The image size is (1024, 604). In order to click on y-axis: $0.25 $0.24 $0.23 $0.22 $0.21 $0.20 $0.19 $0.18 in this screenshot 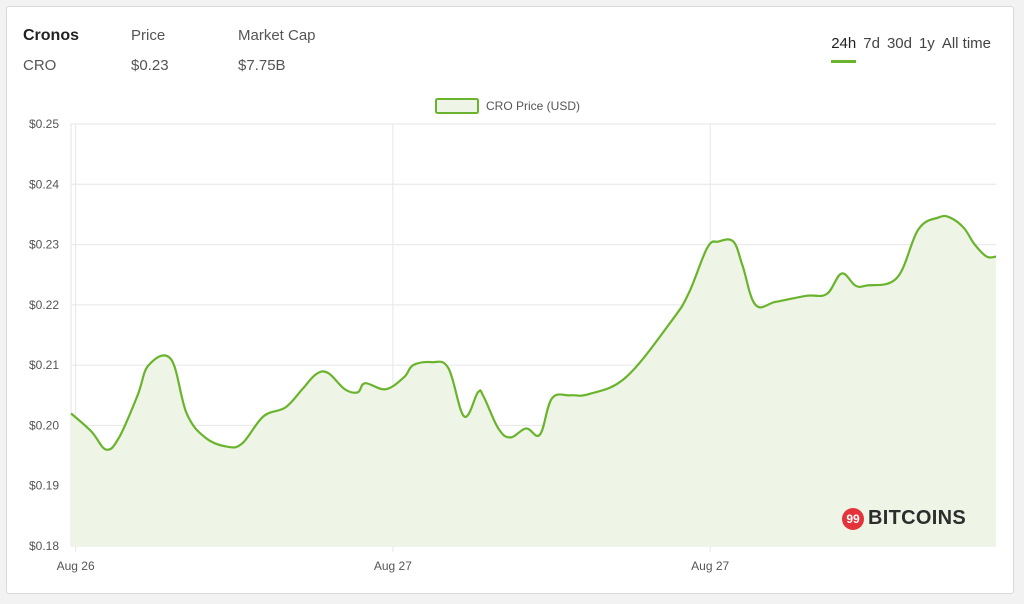, I will do `click(44, 335)`.